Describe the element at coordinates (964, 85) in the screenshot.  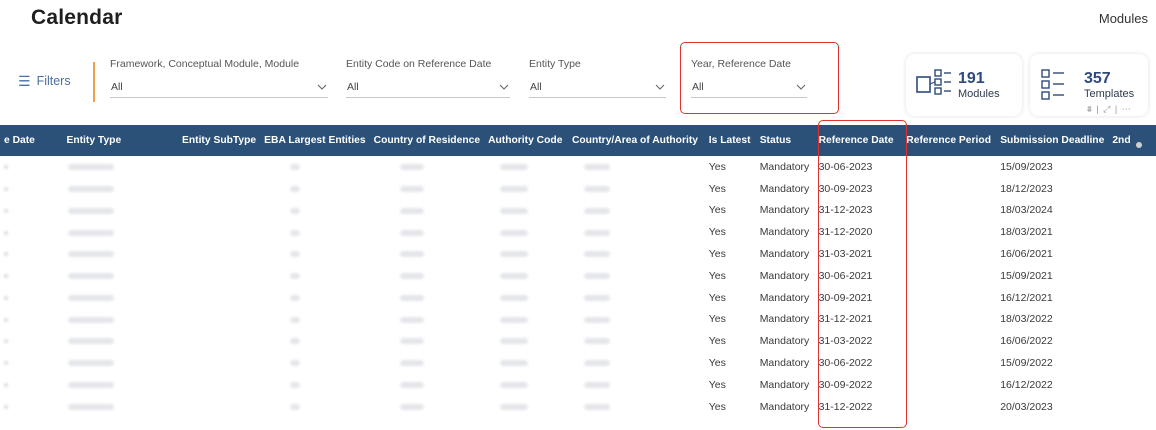
I see `kpi-card-modules: 191 Modules` at that location.